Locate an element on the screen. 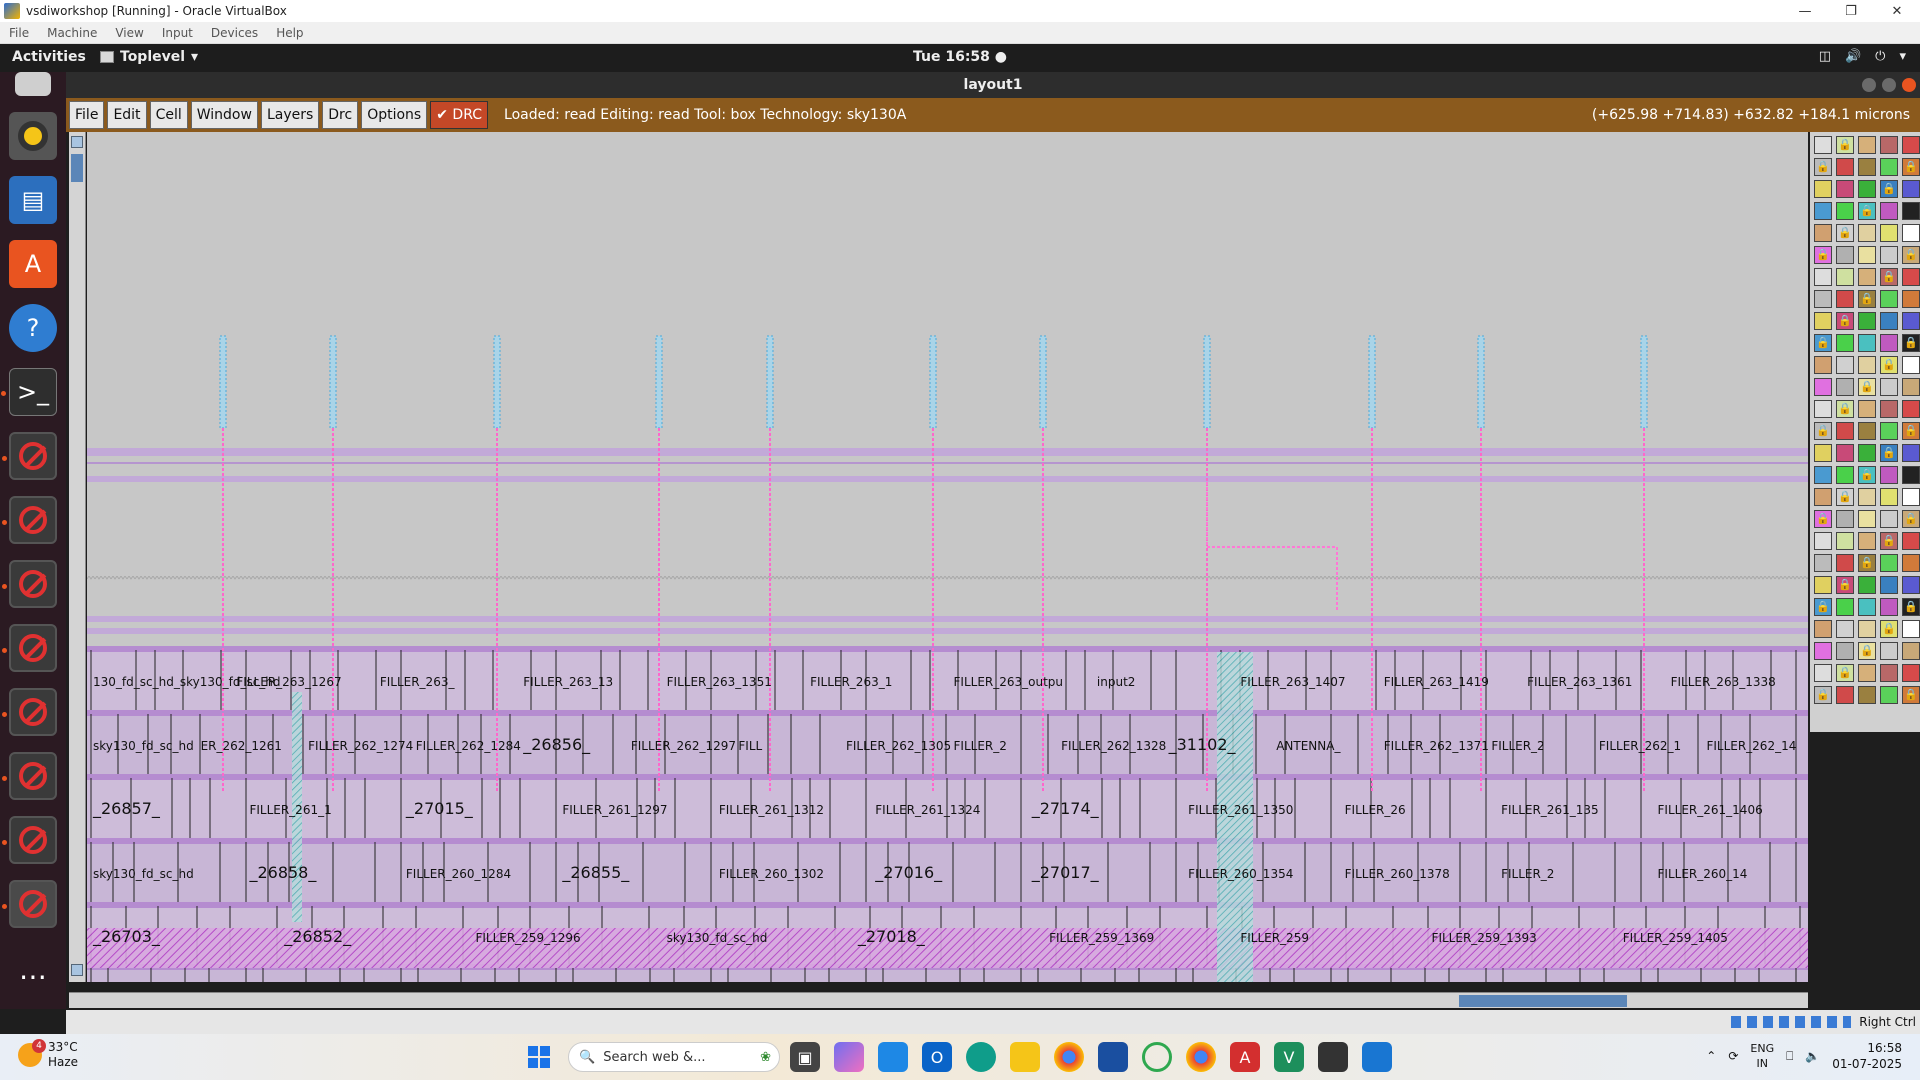  vb-menu-view: View is located at coordinates (129, 33).